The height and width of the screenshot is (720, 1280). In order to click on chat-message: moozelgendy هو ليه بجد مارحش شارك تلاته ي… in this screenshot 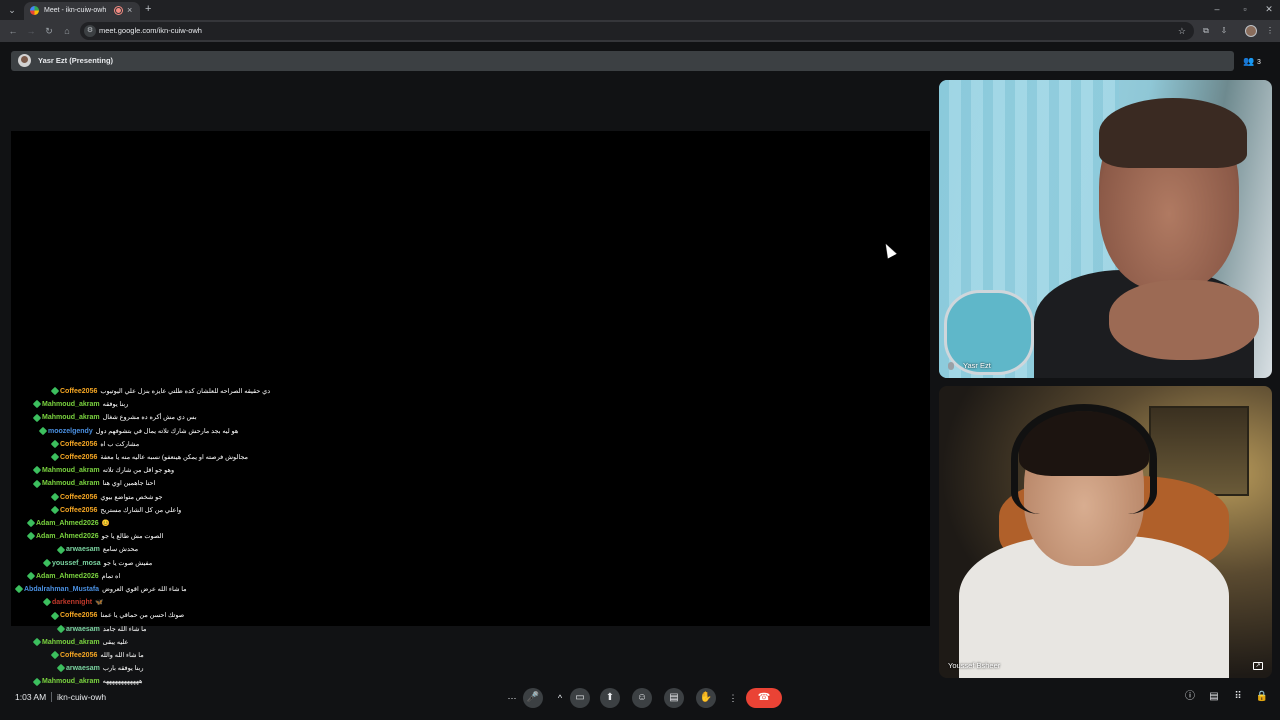, I will do `click(138, 432)`.